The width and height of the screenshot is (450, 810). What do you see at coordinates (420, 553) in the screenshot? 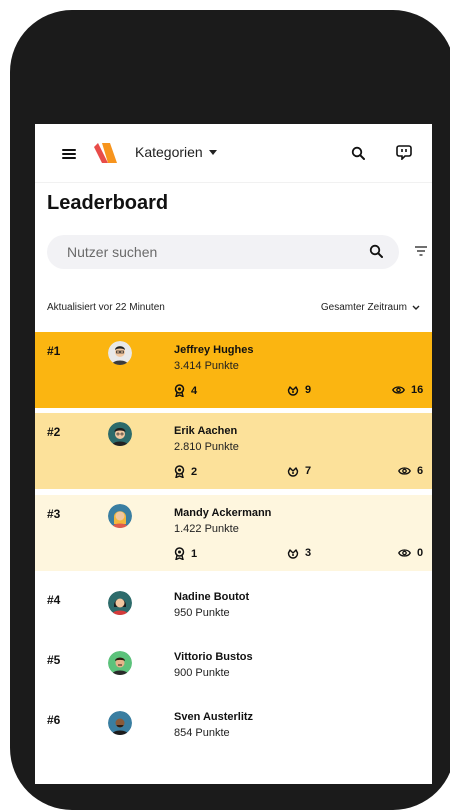
I see `views-count: 0` at bounding box center [420, 553].